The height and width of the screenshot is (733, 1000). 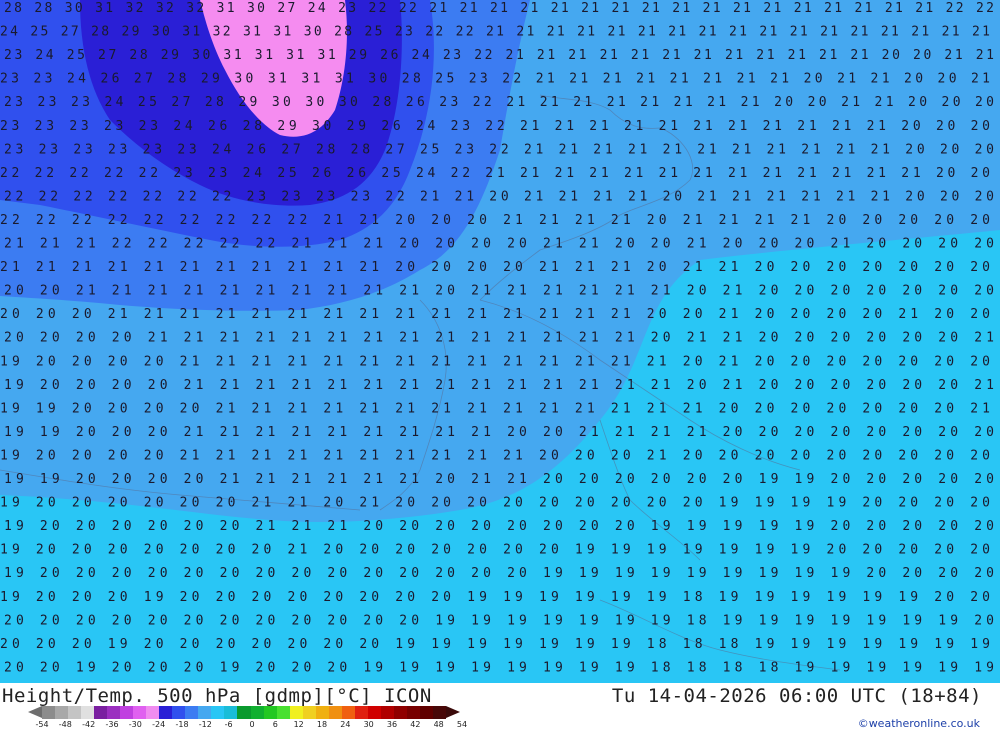 What do you see at coordinates (919, 723) in the screenshot?
I see `credit-link: ©weatheronline.co.uk` at bounding box center [919, 723].